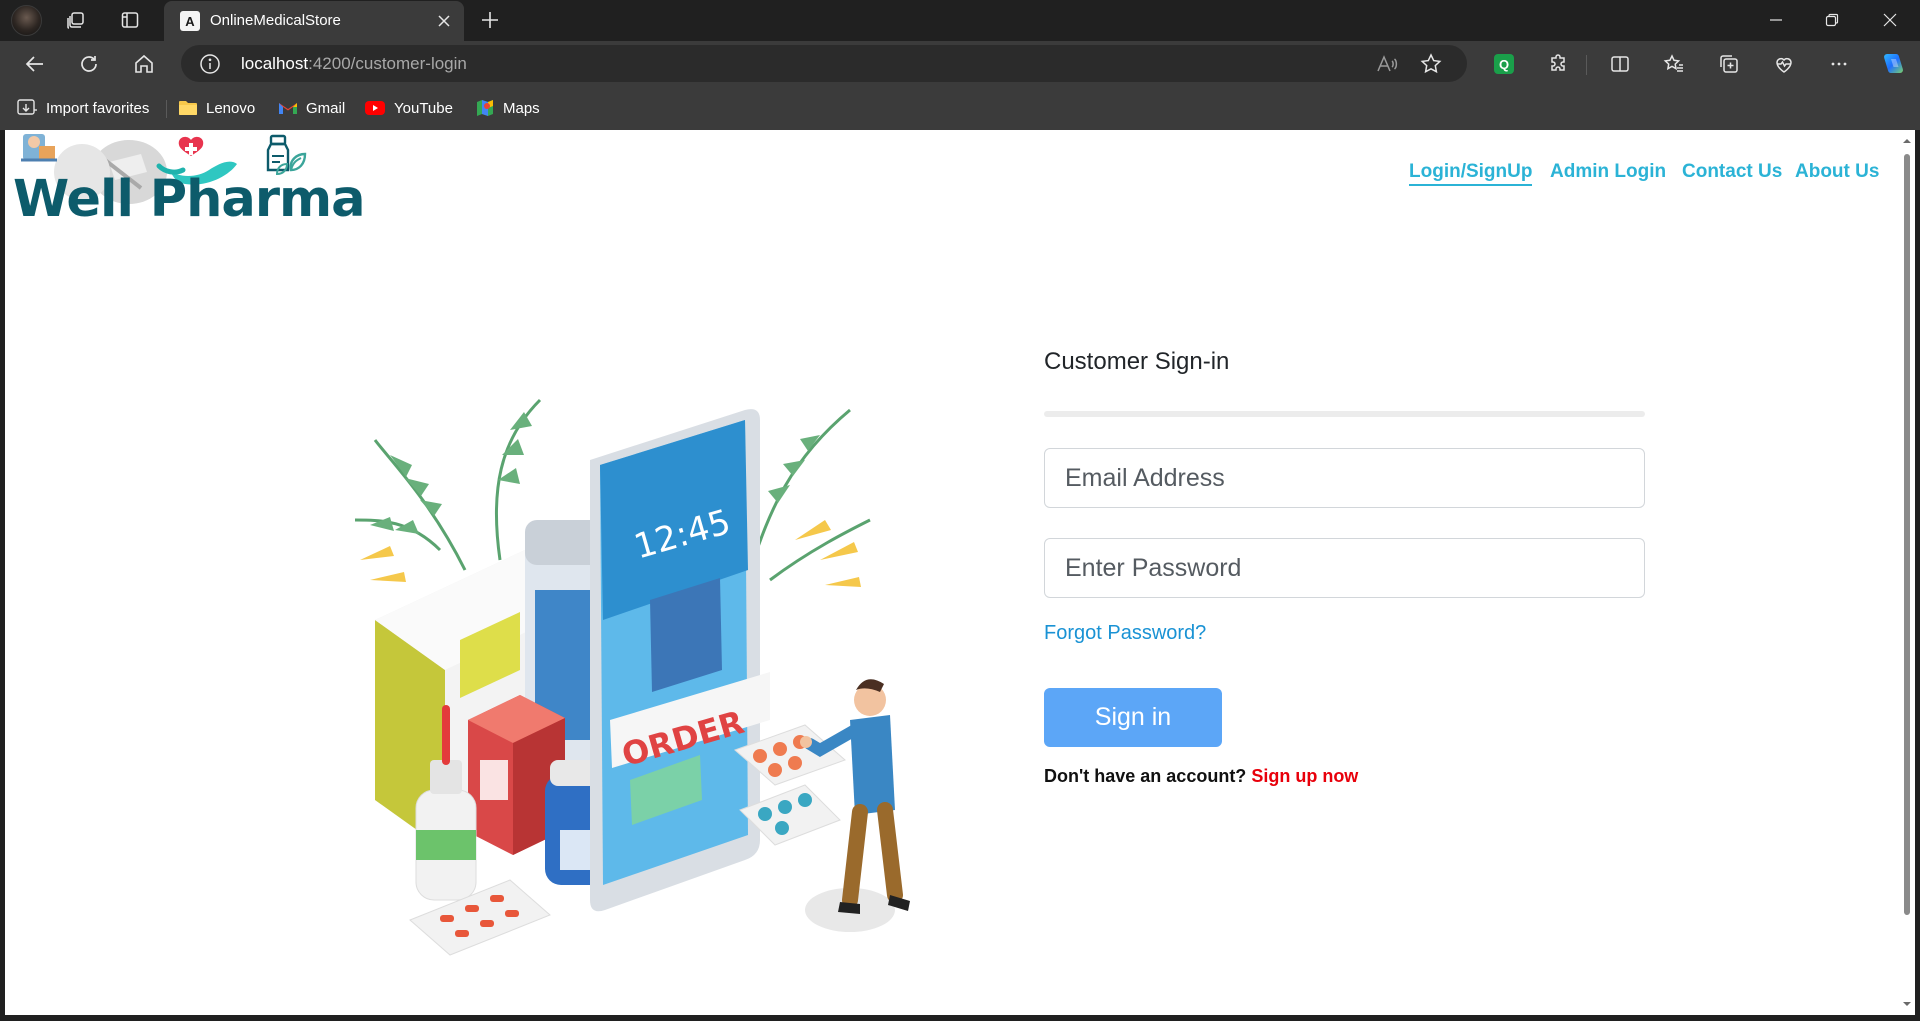  I want to click on fav-gmail: Gmail, so click(311, 108).